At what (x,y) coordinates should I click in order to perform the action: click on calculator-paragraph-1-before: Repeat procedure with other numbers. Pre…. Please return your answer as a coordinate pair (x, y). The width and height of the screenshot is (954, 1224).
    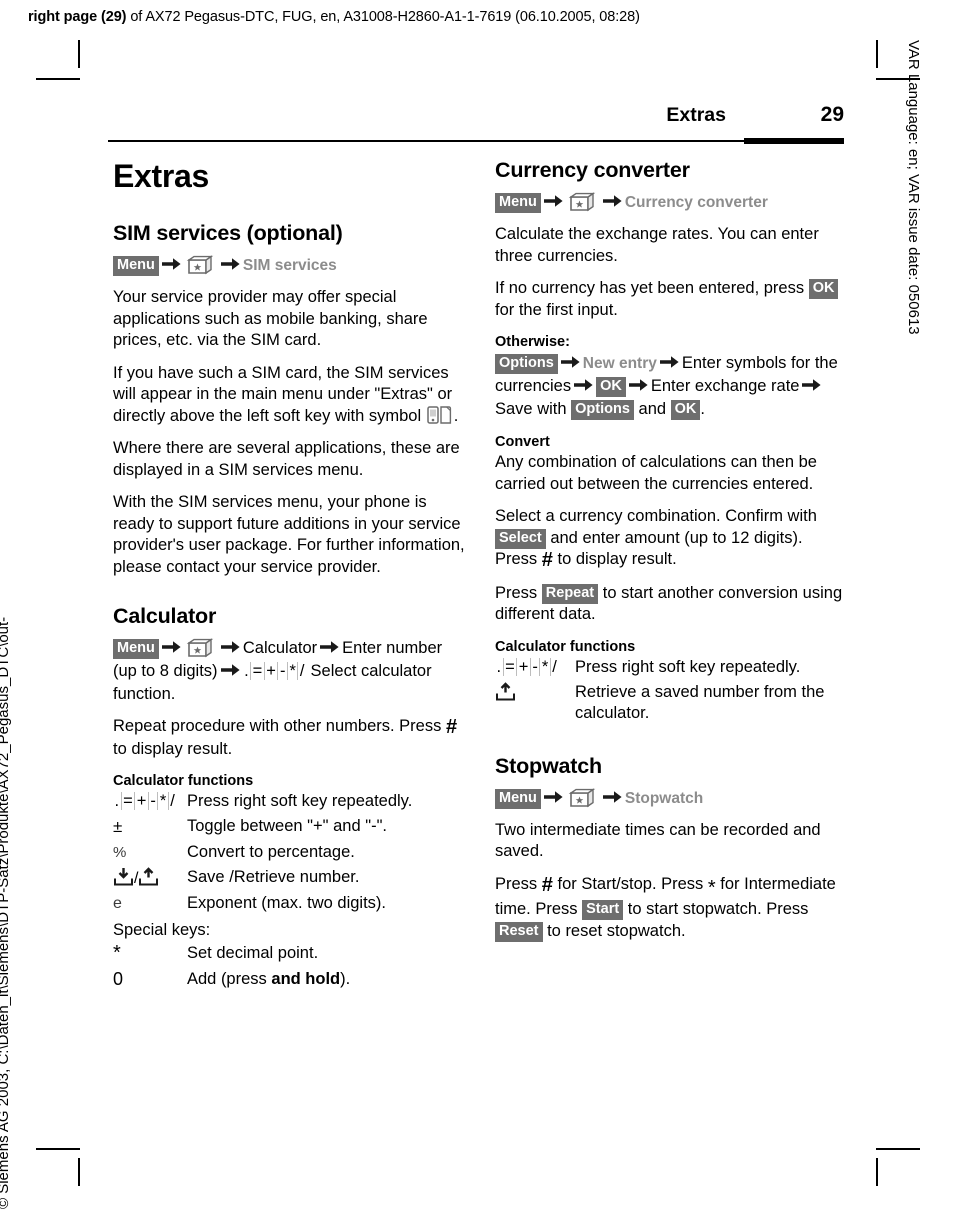
    Looking at the image, I should click on (277, 726).